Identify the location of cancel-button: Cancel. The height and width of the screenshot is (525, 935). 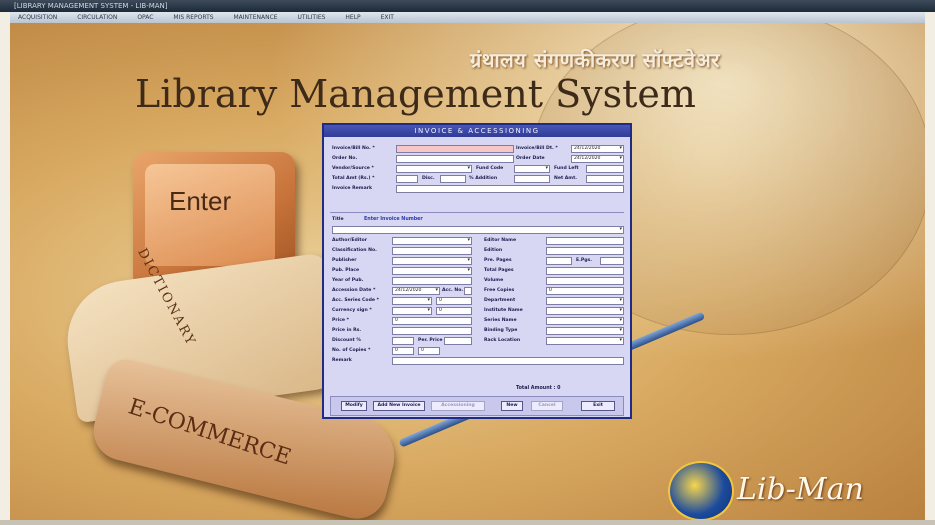
(547, 406).